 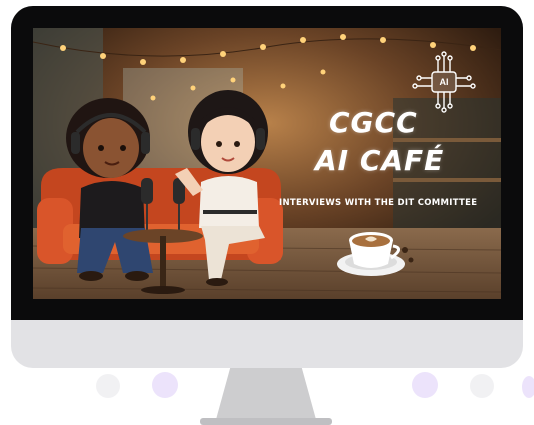 What do you see at coordinates (378, 203) in the screenshot?
I see `banner-subtitle: INTERVIEWS WITH THE DIT COMMITTEE` at bounding box center [378, 203].